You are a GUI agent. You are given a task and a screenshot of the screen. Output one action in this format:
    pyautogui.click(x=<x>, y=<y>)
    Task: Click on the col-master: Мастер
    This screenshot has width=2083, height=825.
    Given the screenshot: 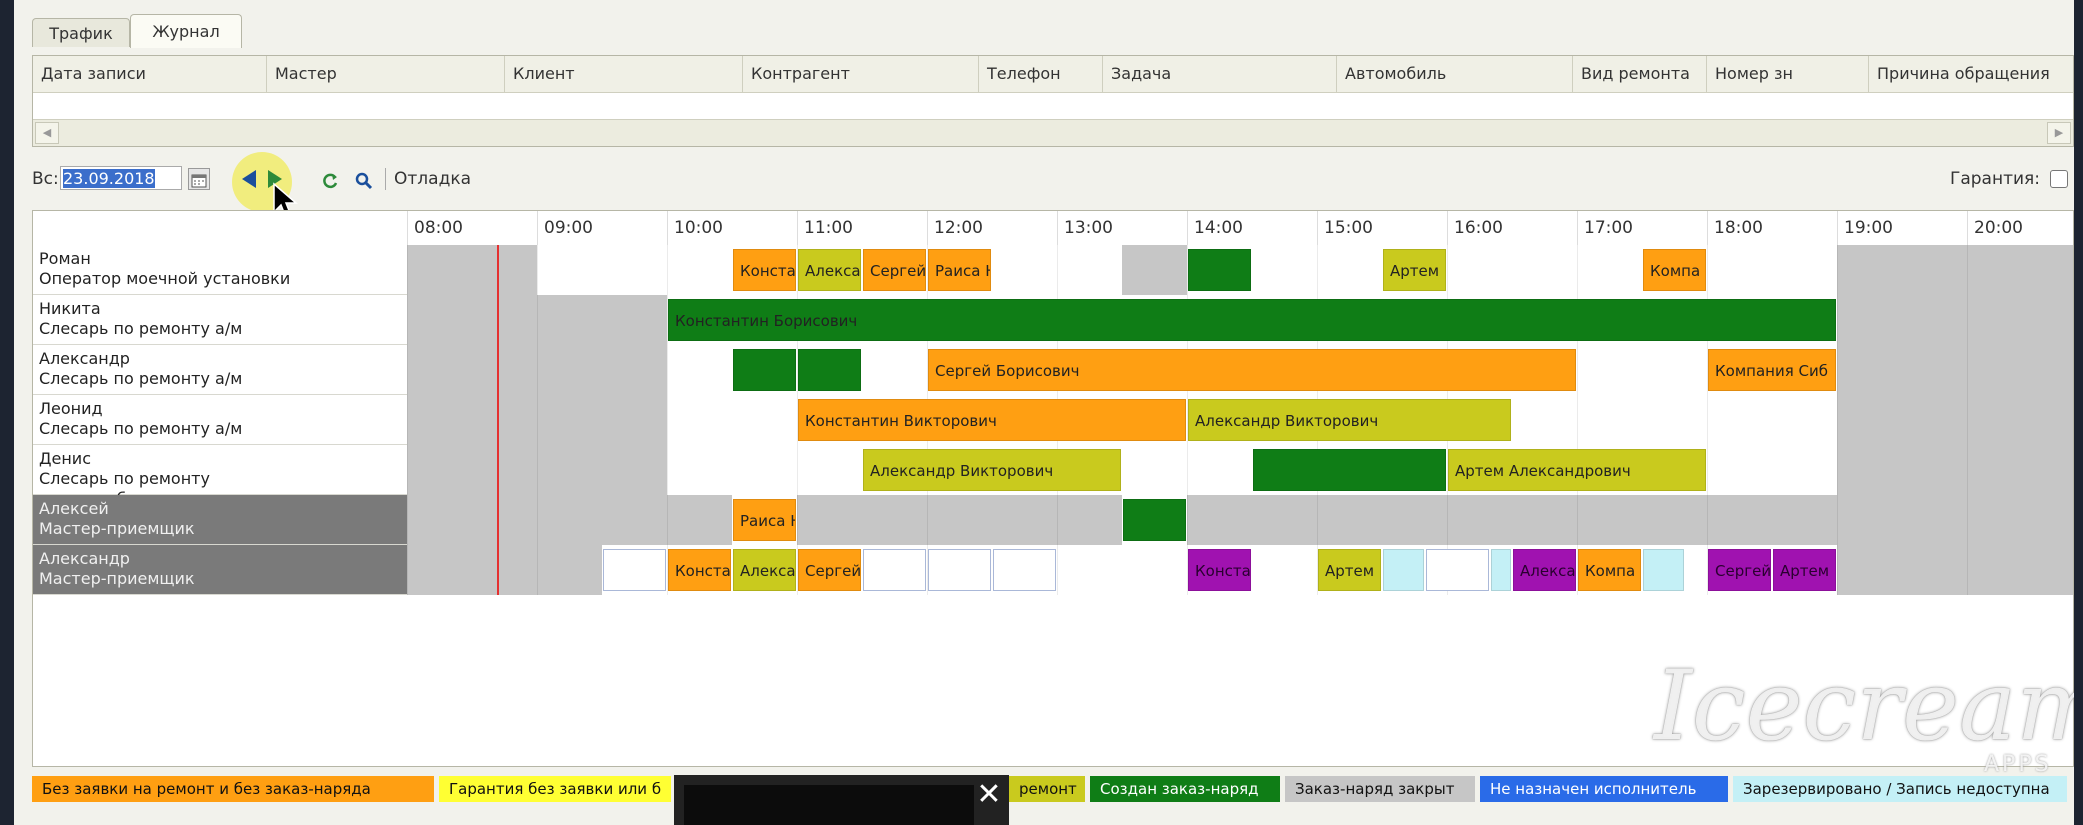 What is the action you would take?
    pyautogui.click(x=386, y=74)
    